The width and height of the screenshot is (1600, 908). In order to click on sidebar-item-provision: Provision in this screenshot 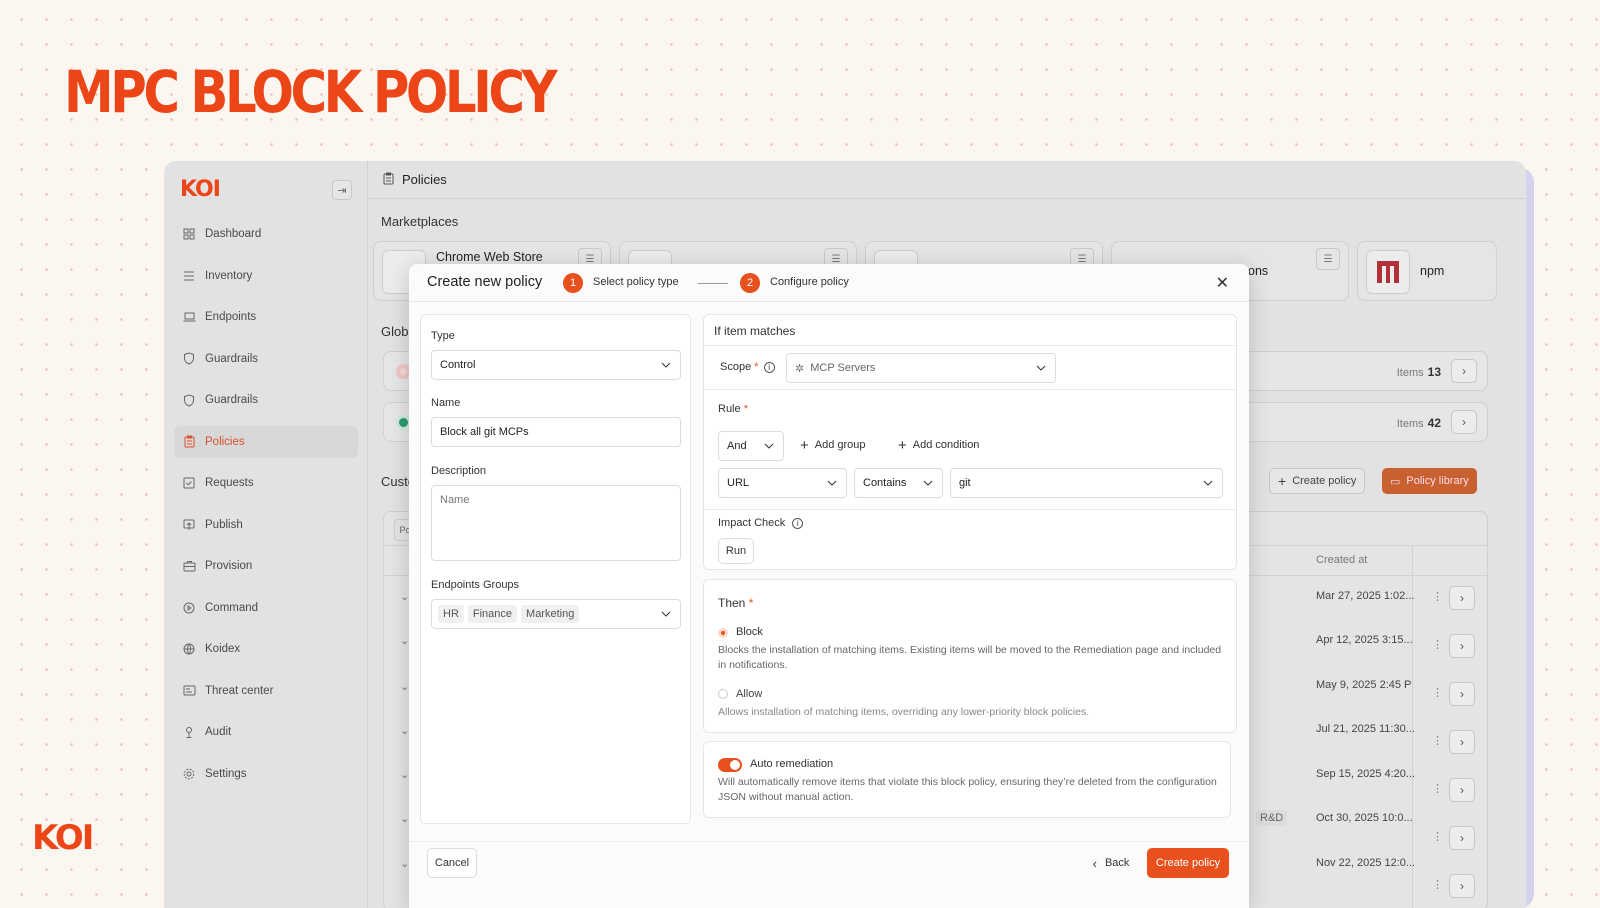, I will do `click(266, 566)`.